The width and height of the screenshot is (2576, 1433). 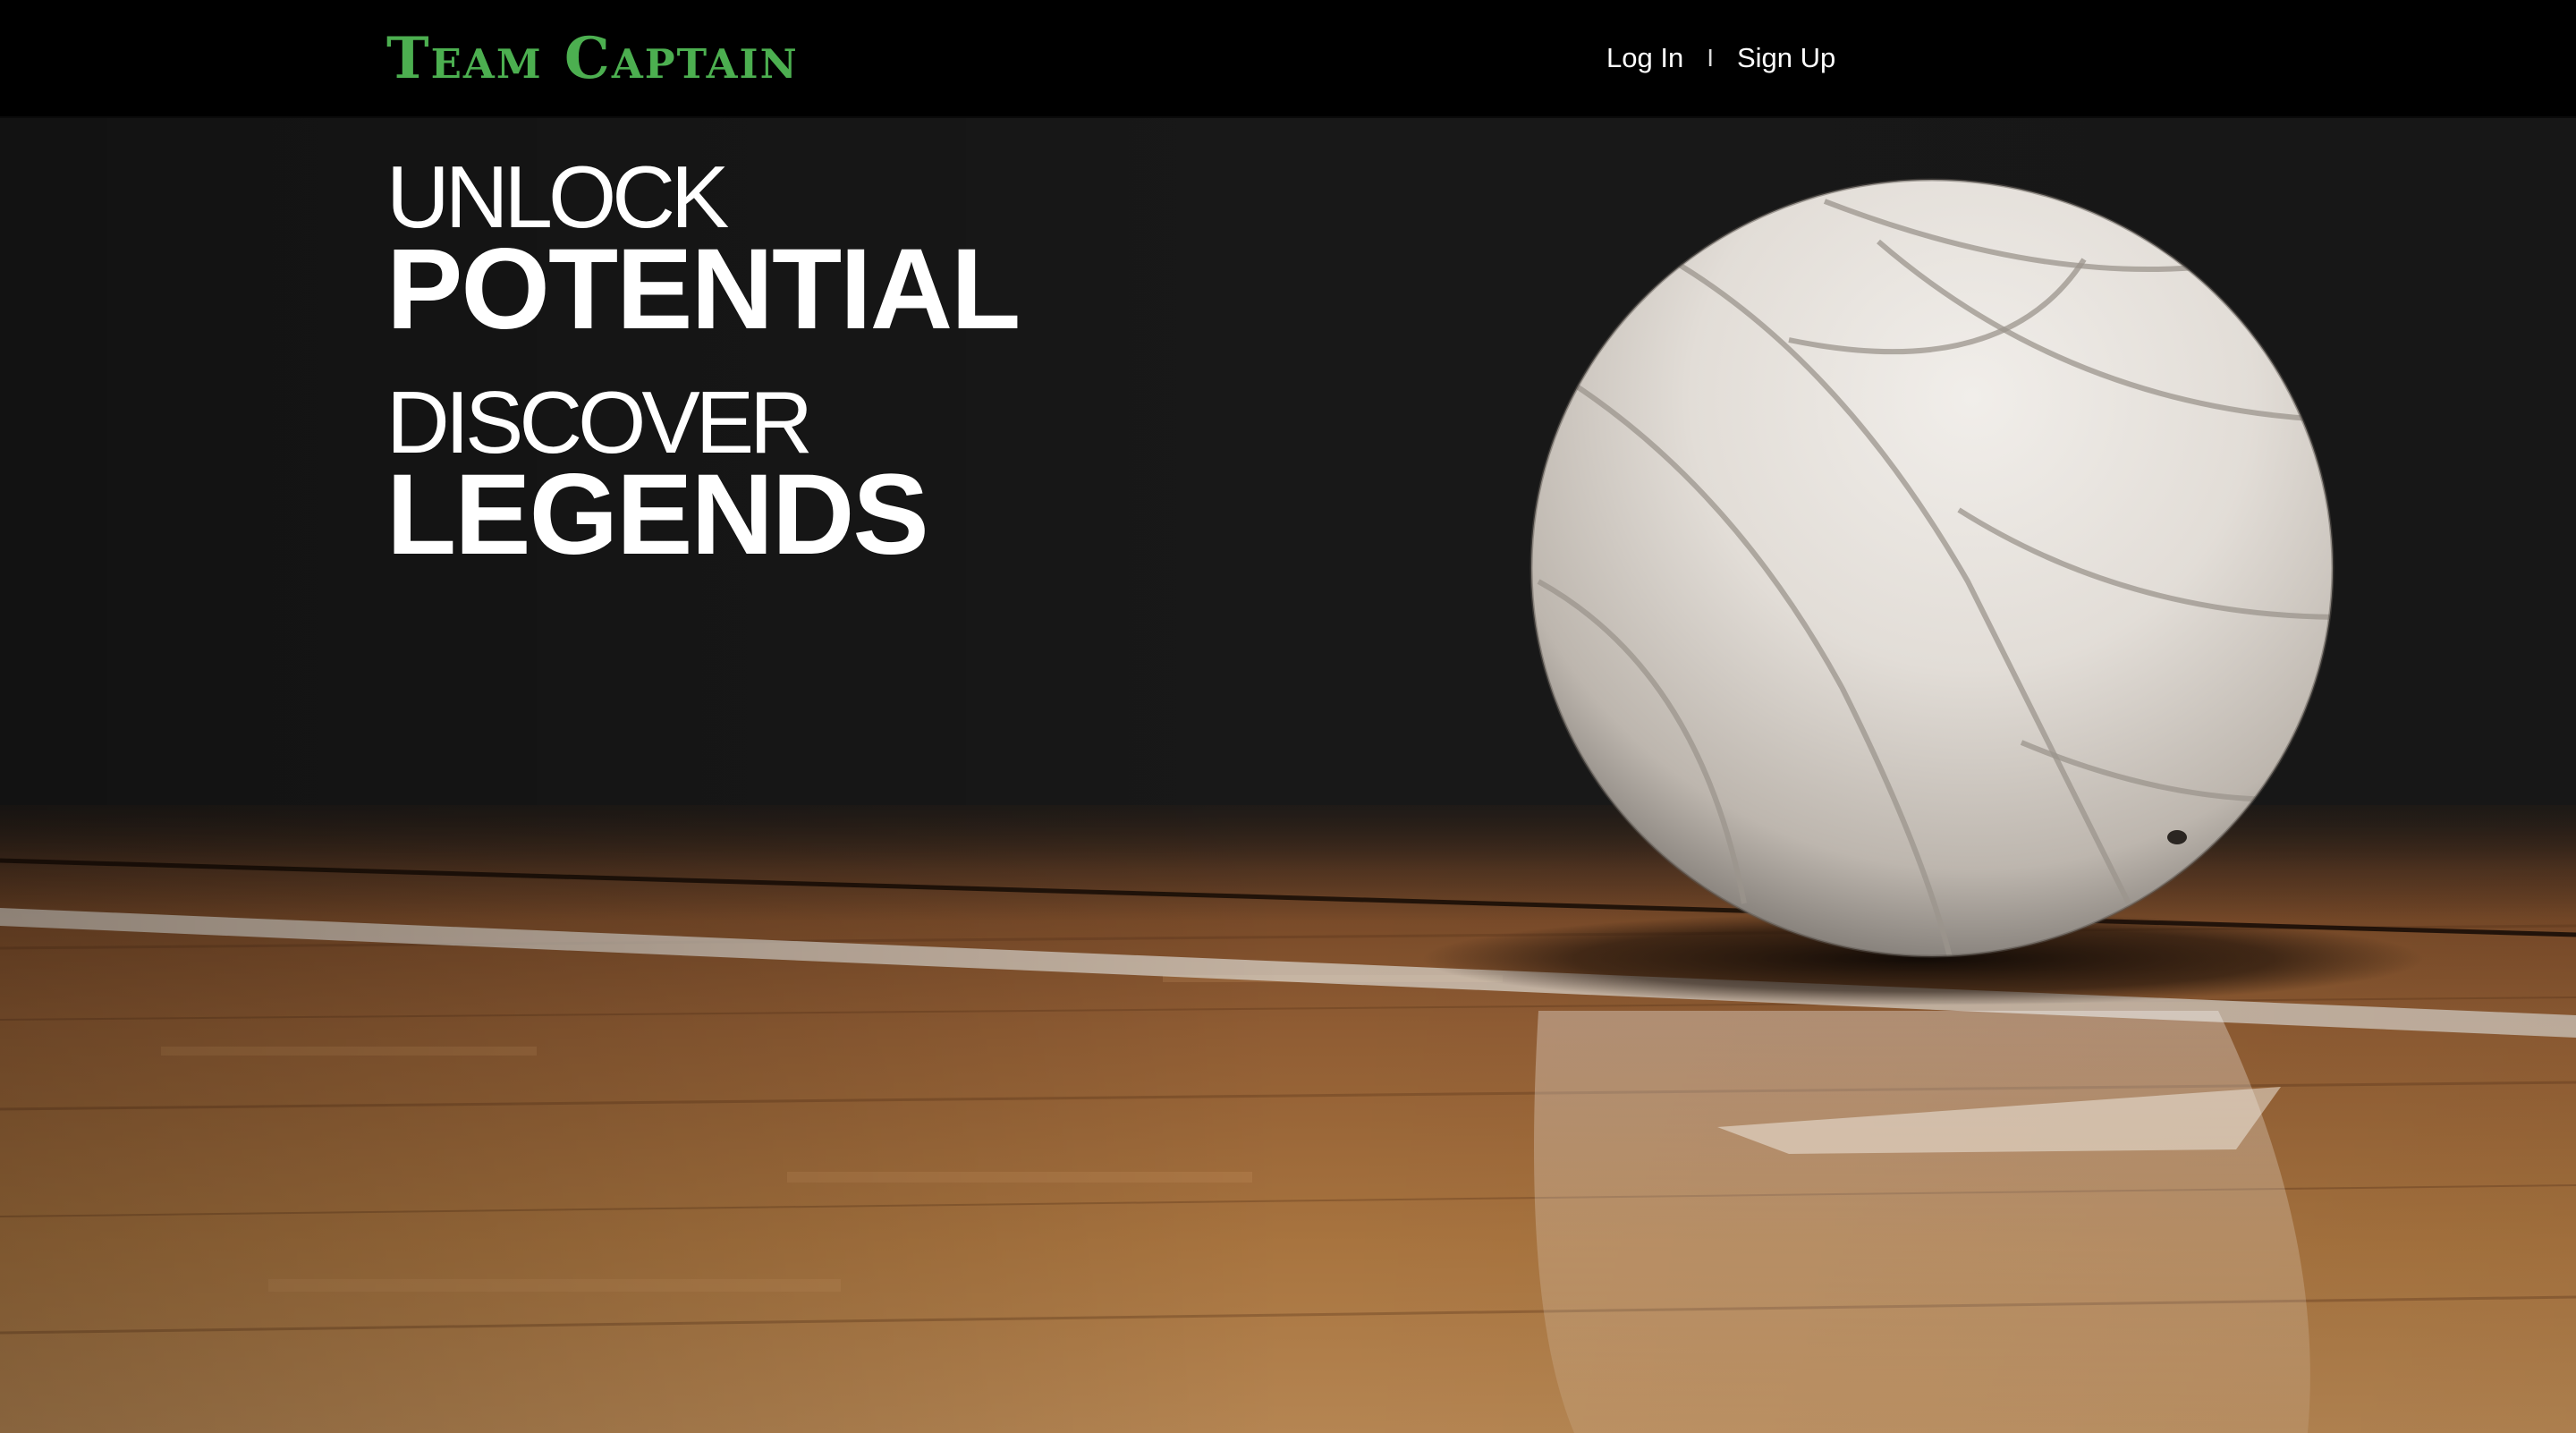 I want to click on nav-separator: I, so click(x=1710, y=58).